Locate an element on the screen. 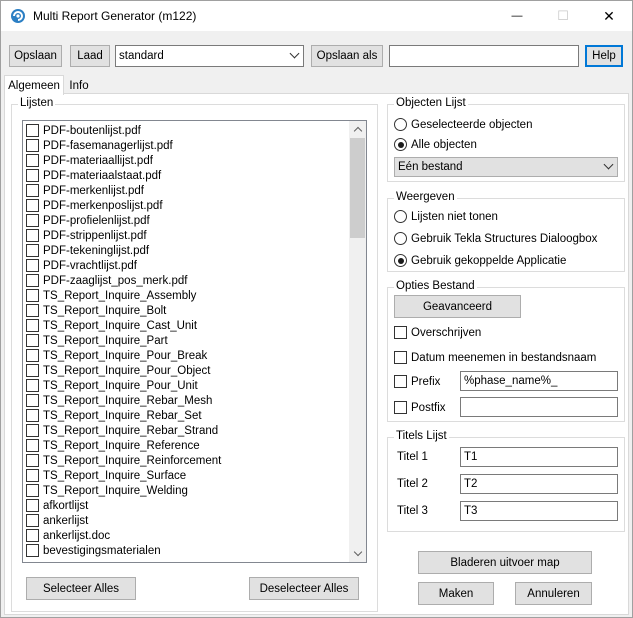 Image resolution: width=633 pixels, height=618 pixels. list-item: PDF-materiaallijst.pdf is located at coordinates (89, 160).